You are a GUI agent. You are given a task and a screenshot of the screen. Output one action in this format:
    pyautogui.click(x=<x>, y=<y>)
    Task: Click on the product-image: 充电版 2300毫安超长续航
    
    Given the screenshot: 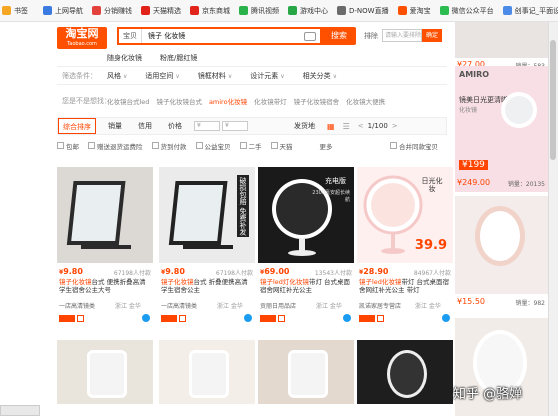 What is the action you would take?
    pyautogui.click(x=306, y=215)
    